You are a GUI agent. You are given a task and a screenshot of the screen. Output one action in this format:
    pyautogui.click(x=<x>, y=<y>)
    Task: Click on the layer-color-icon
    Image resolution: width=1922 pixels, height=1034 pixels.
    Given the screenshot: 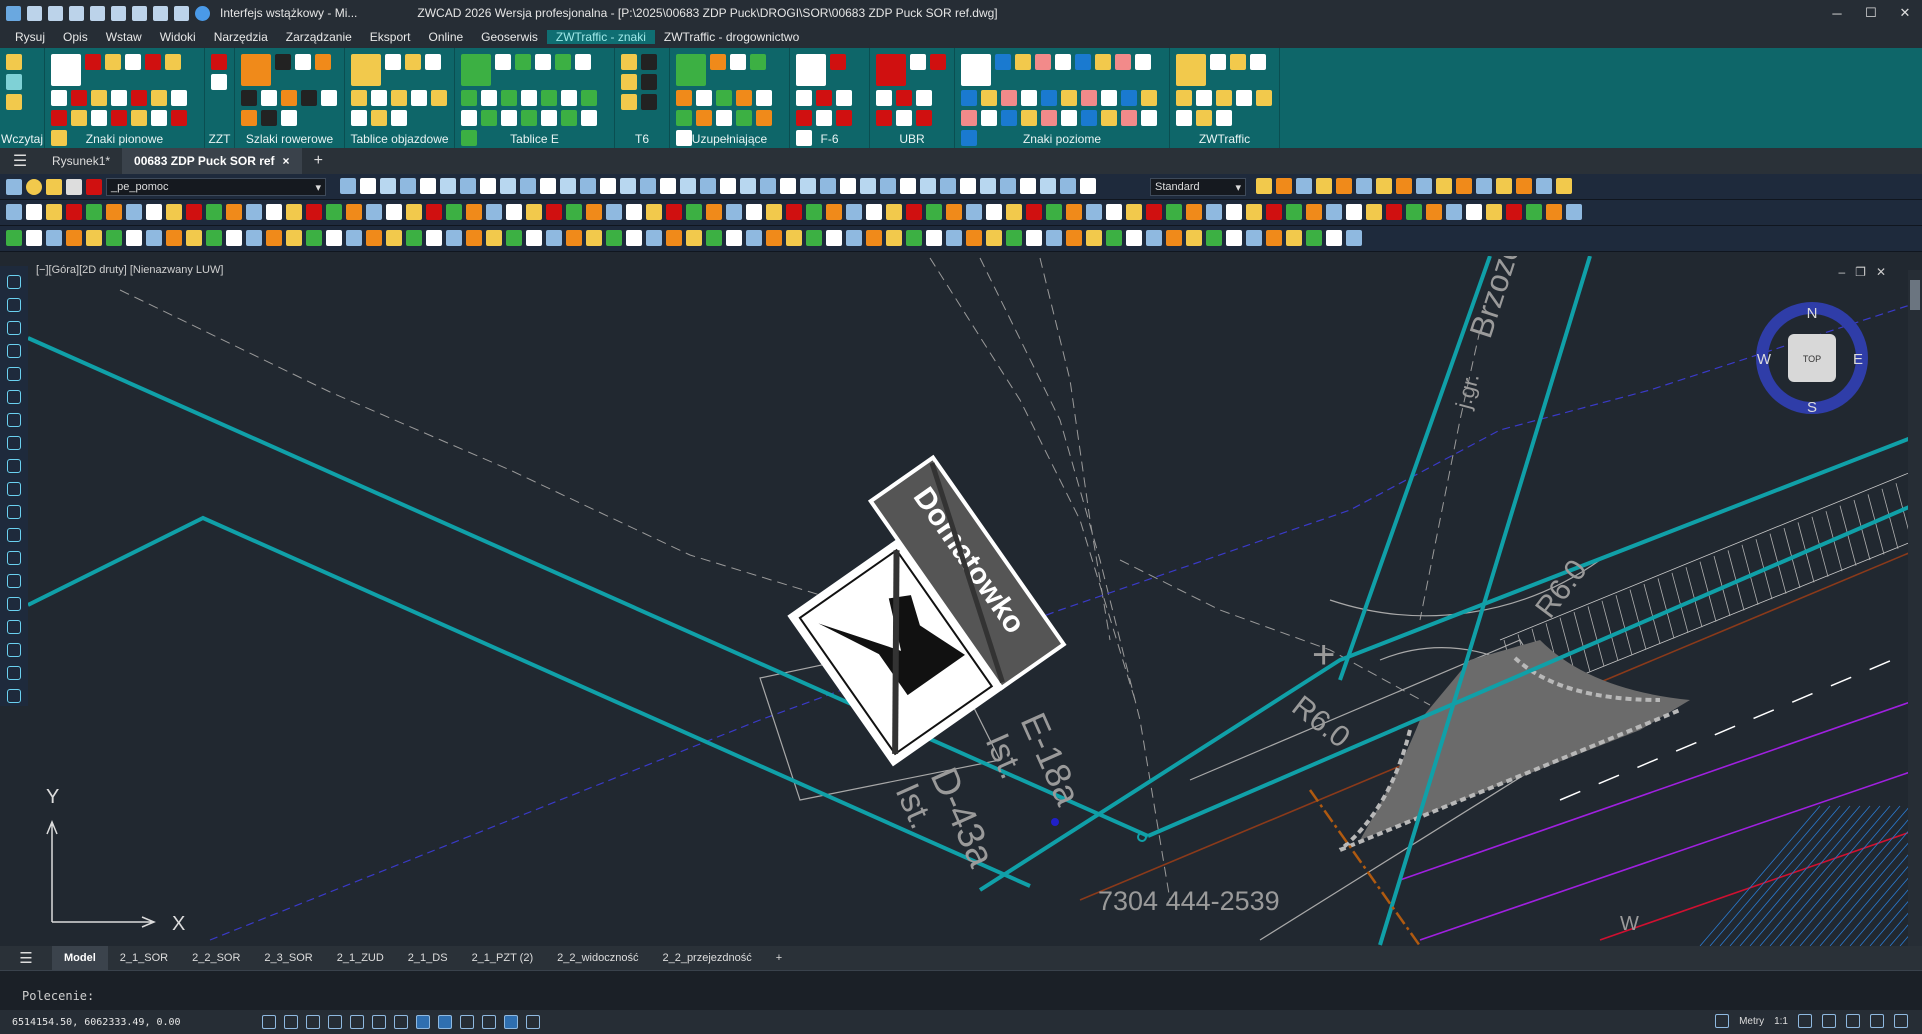 What is the action you would take?
    pyautogui.click(x=94, y=187)
    